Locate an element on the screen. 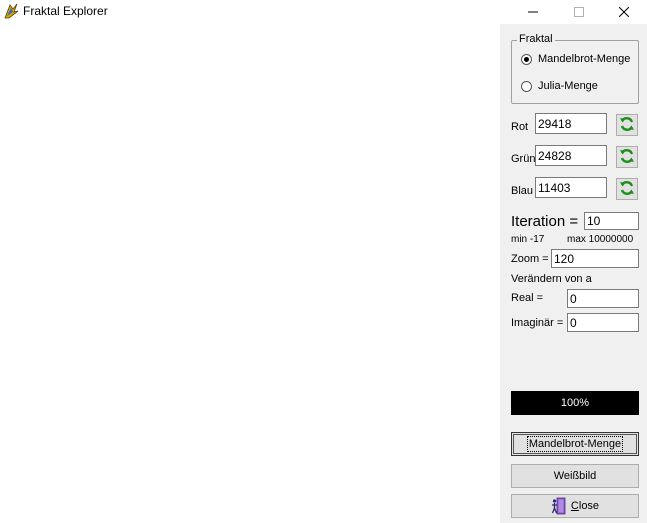 This screenshot has height=523, width=647. param-a-heading: Verändern von a is located at coordinates (551, 279).